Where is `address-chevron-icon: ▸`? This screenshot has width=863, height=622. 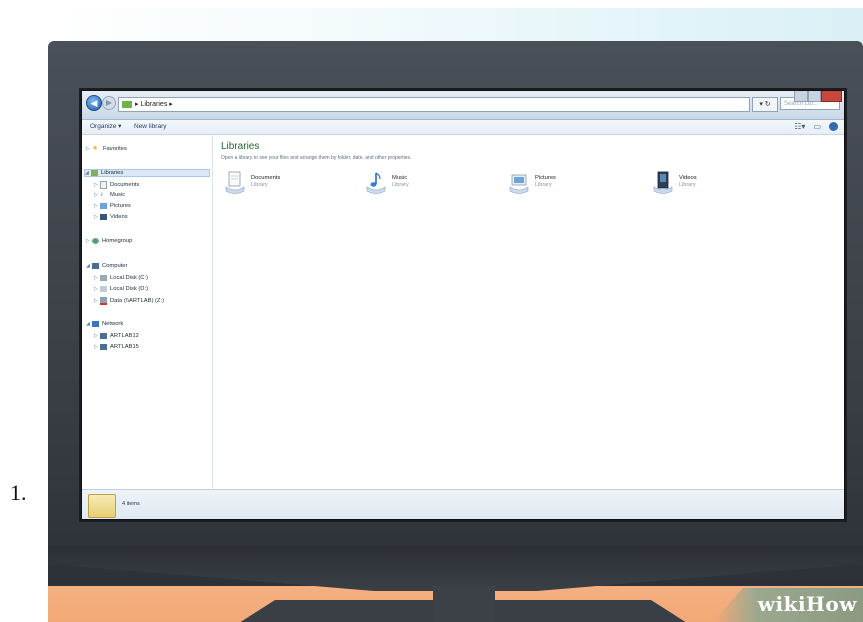 address-chevron-icon: ▸ is located at coordinates (170, 104).